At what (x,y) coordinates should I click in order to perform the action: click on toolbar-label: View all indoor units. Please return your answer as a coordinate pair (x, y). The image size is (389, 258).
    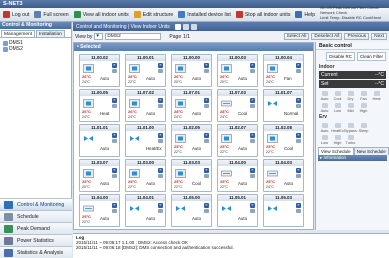
    Looking at the image, I should click on (105, 14).